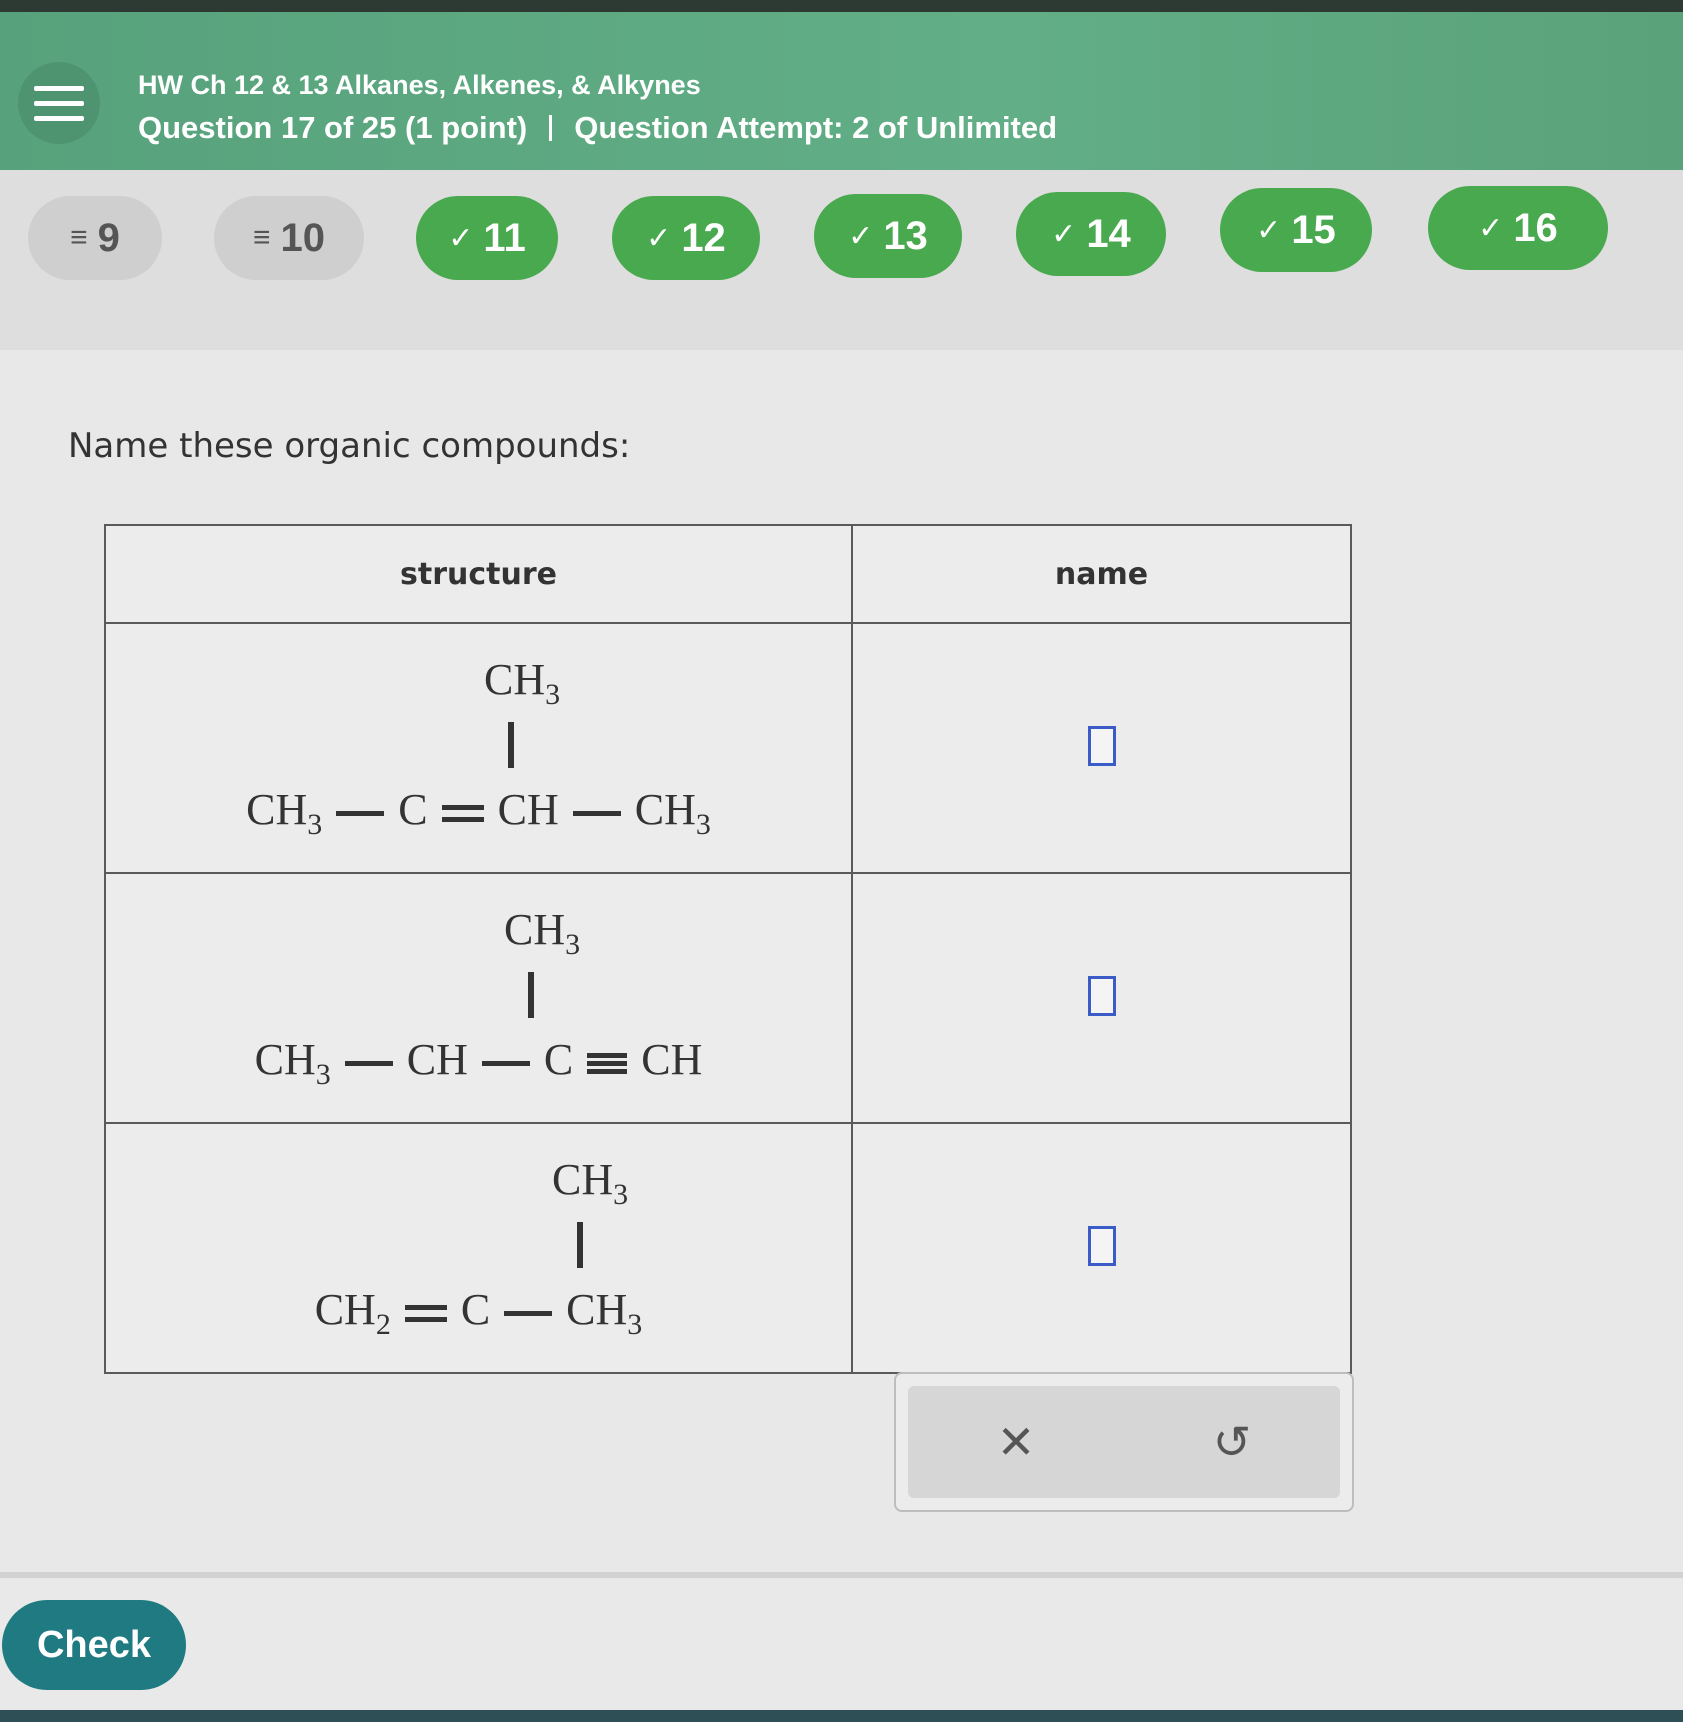  I want to click on question-info: Question 17 of 25 (1 point), so click(333, 127).